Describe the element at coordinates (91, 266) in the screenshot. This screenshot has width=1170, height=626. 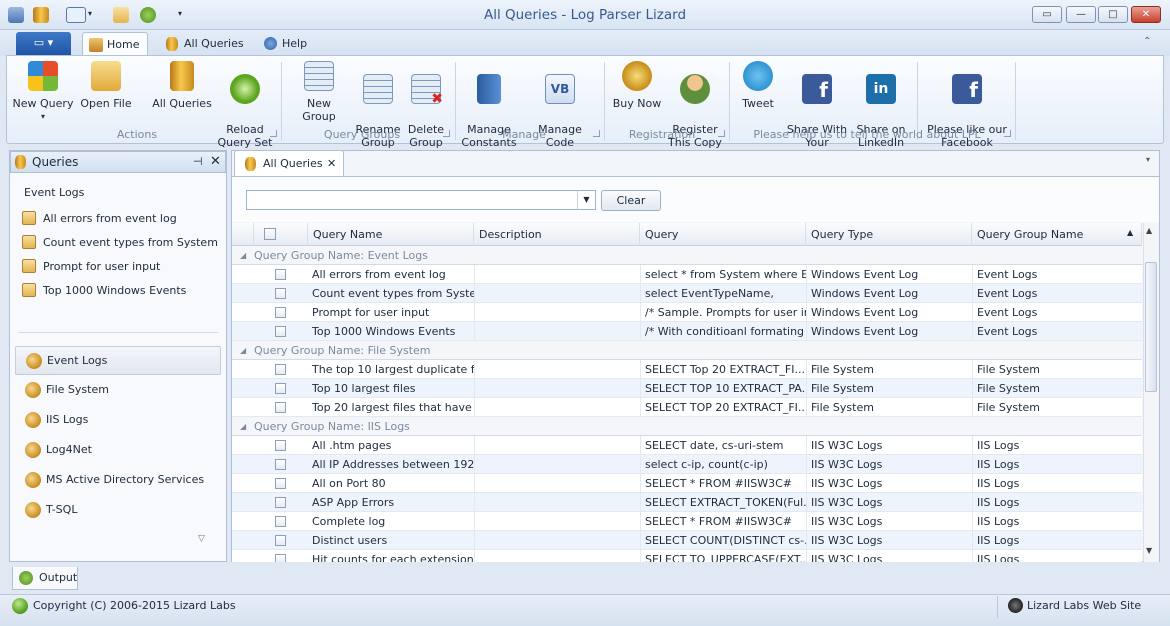
I see `query-item: Prompt for user input` at that location.